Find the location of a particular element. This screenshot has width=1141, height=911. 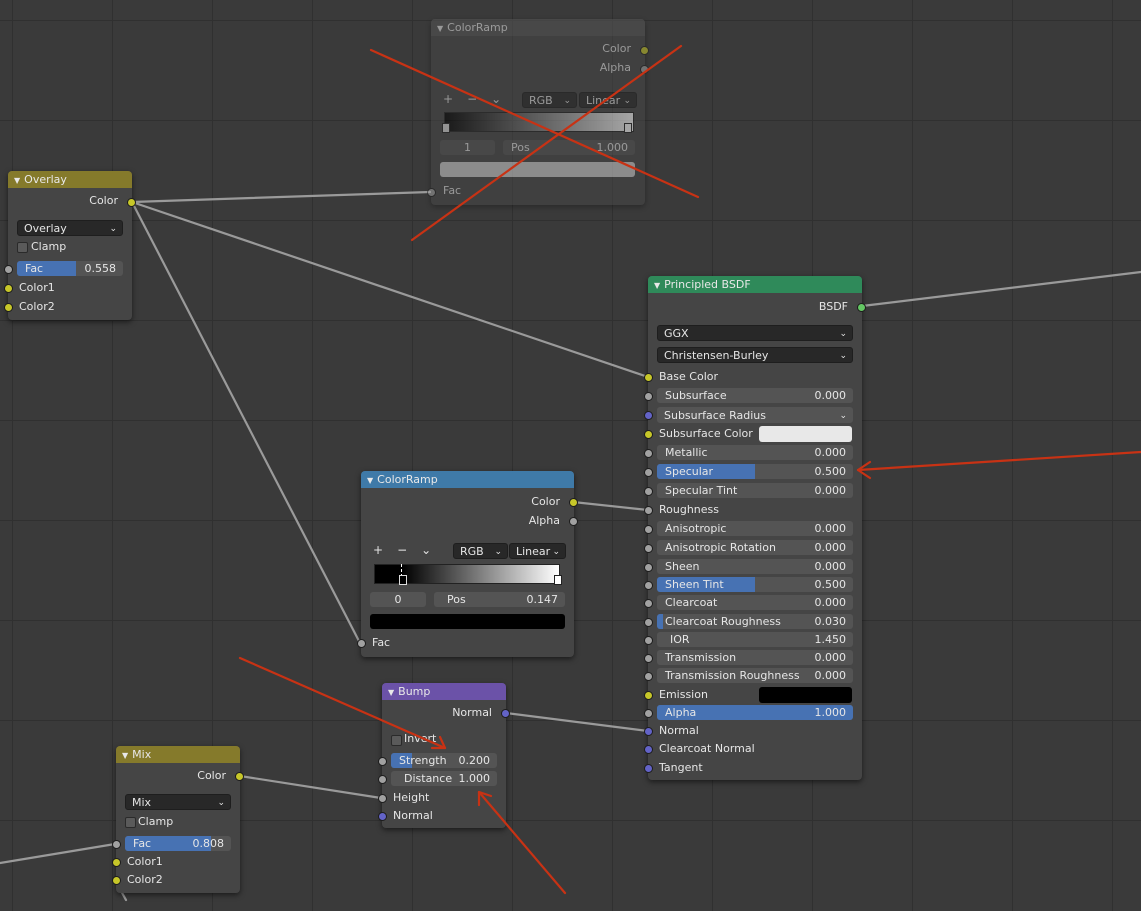

arrow-to-strength is located at coordinates (342, 703).